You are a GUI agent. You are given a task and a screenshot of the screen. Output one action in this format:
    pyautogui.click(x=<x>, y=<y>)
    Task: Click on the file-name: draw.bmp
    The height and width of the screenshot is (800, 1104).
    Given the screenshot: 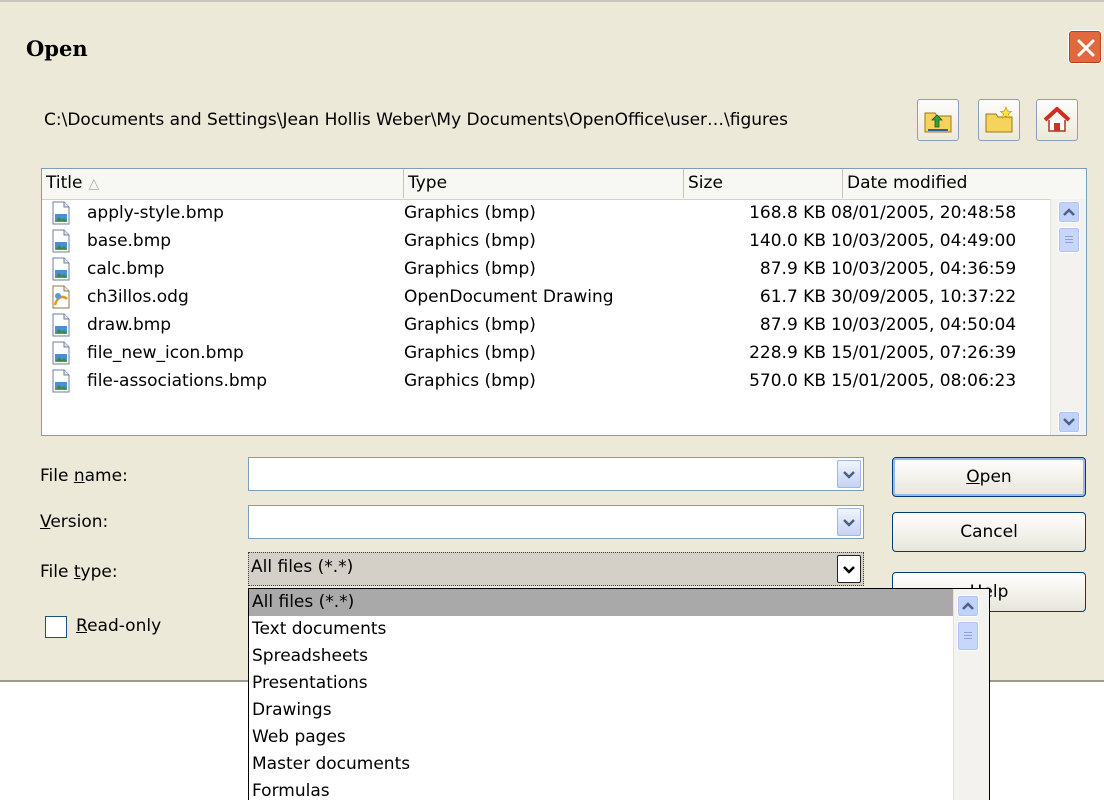 What is the action you would take?
    pyautogui.click(x=129, y=325)
    